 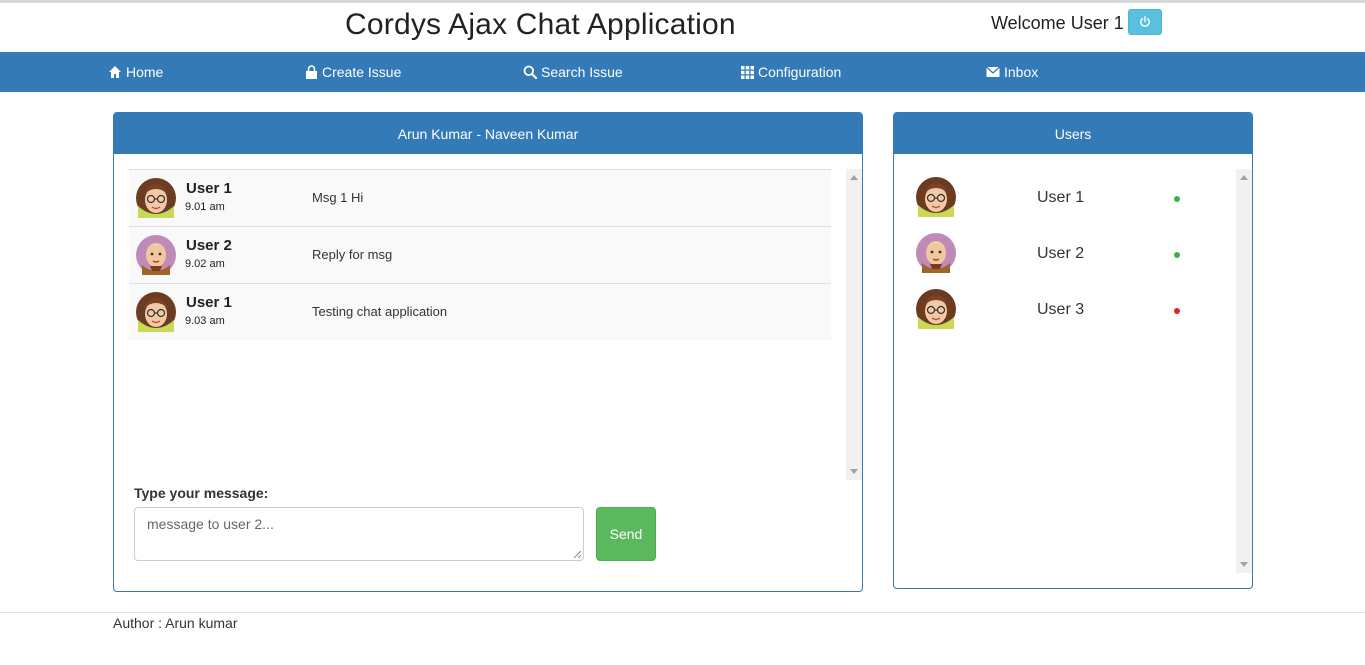 I want to click on nav-search-issue-label: Search Issue, so click(x=582, y=72).